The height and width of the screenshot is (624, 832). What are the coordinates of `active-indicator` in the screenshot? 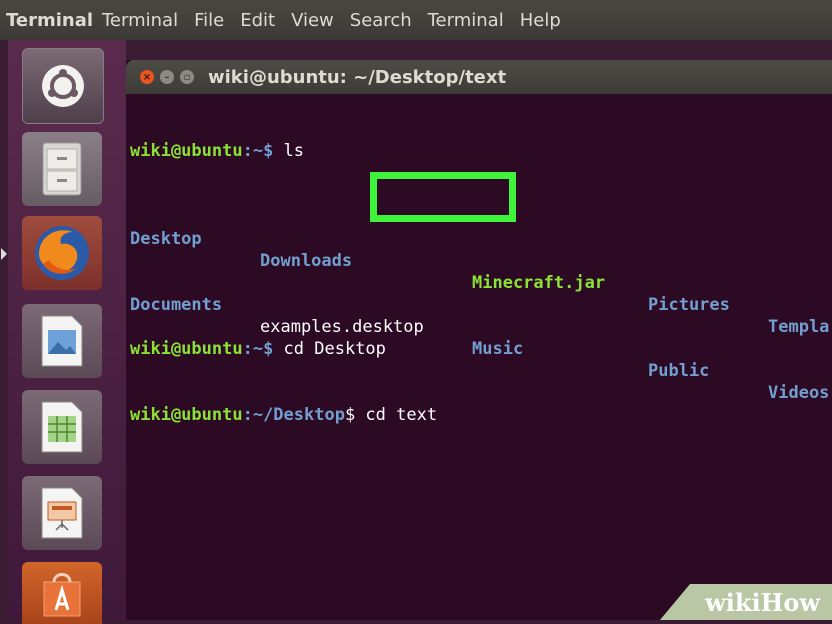 It's located at (4, 254).